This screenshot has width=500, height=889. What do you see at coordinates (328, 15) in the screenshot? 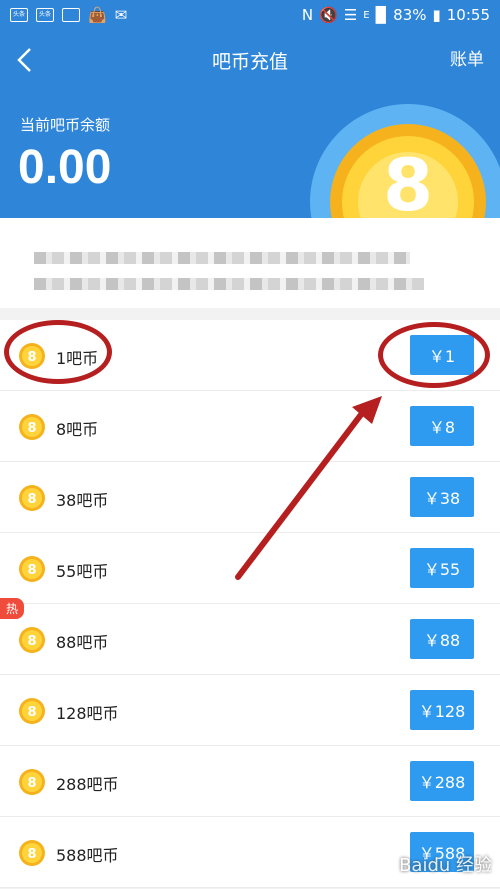
I see `mute-icon: 🔇` at bounding box center [328, 15].